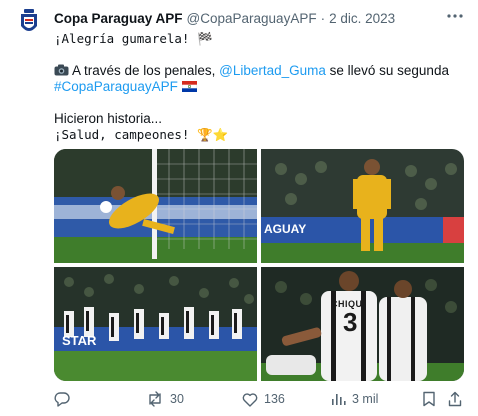  Describe the element at coordinates (133, 38) in the screenshot. I see `post-text-line-1: ¡Alegría gumarela! 🏁` at that location.